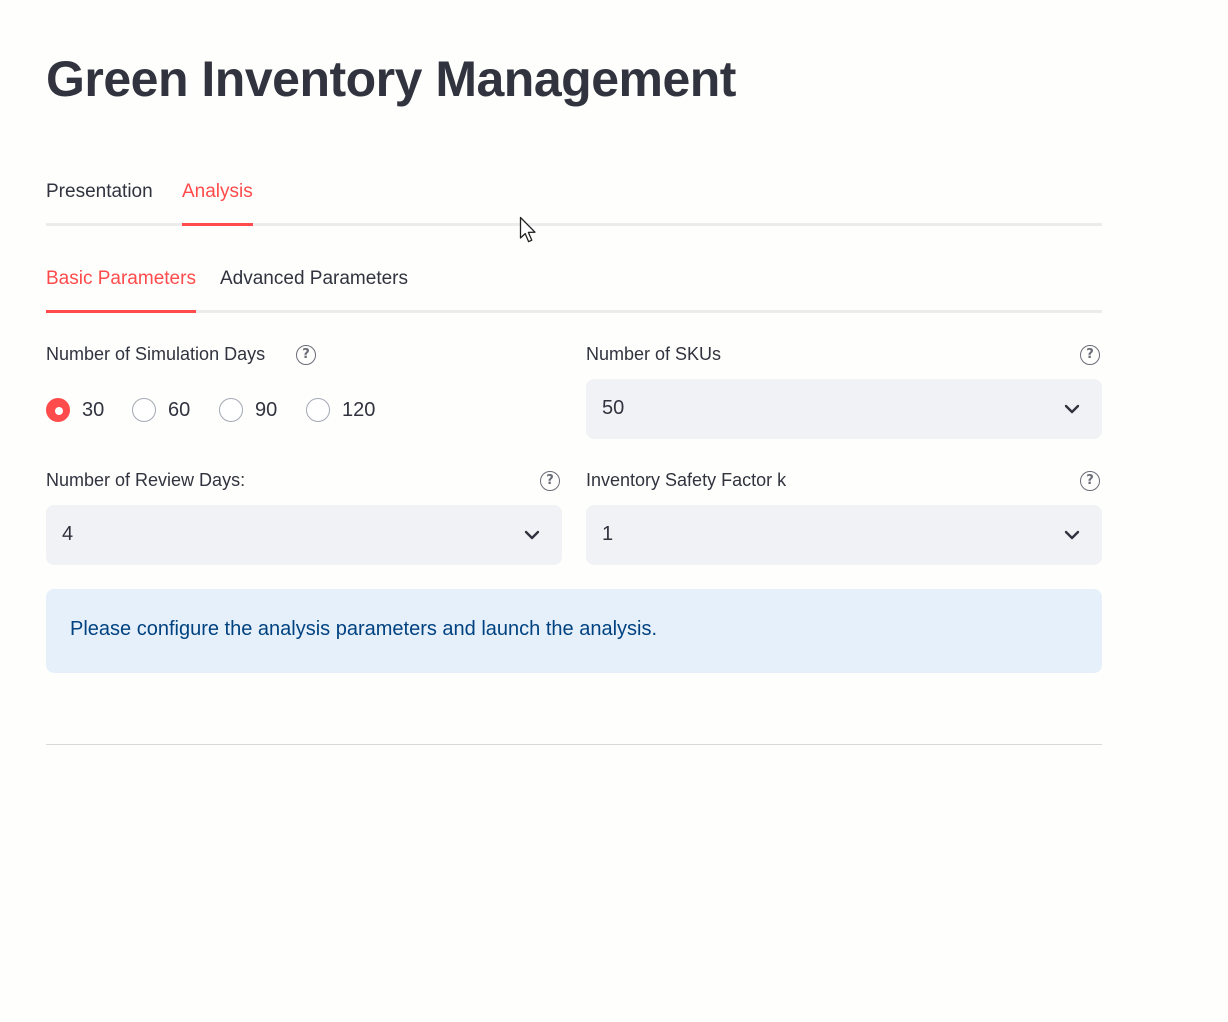 The height and width of the screenshot is (1022, 1228). What do you see at coordinates (686, 480) in the screenshot?
I see `safety-factor-label: Inventory Safety Factor k` at bounding box center [686, 480].